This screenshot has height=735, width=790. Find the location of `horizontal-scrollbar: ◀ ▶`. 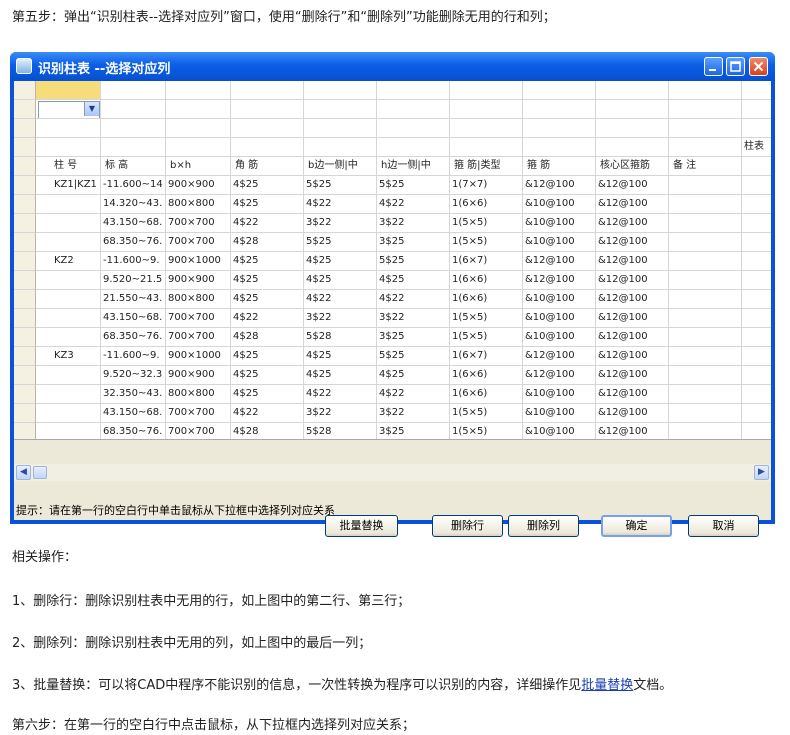

horizontal-scrollbar: ◀ ▶ is located at coordinates (392, 472).